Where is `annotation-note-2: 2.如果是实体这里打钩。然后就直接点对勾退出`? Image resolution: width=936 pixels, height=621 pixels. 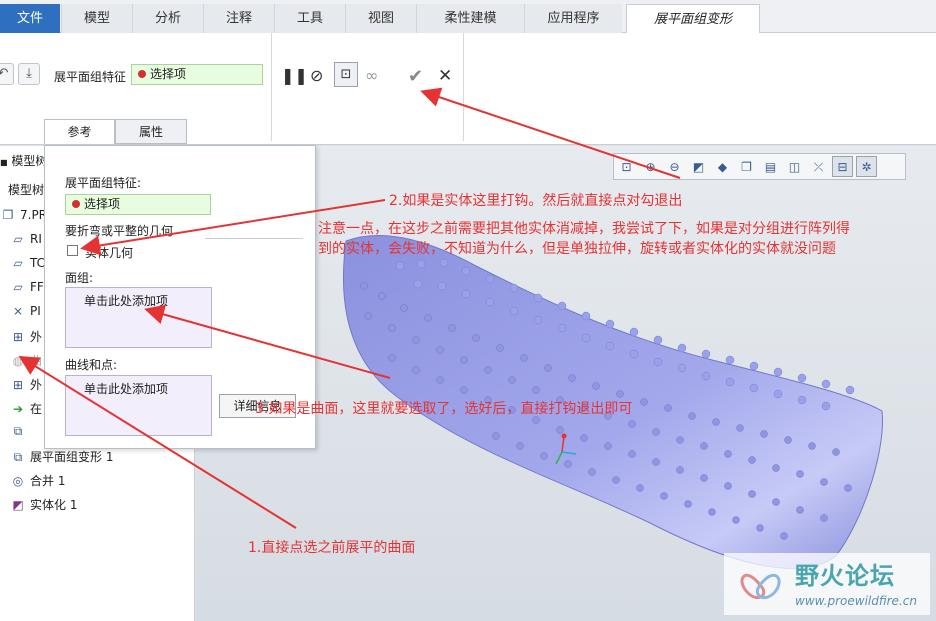
annotation-note-2: 2.如果是实体这里打钩。然后就直接点对勾退出 is located at coordinates (536, 201).